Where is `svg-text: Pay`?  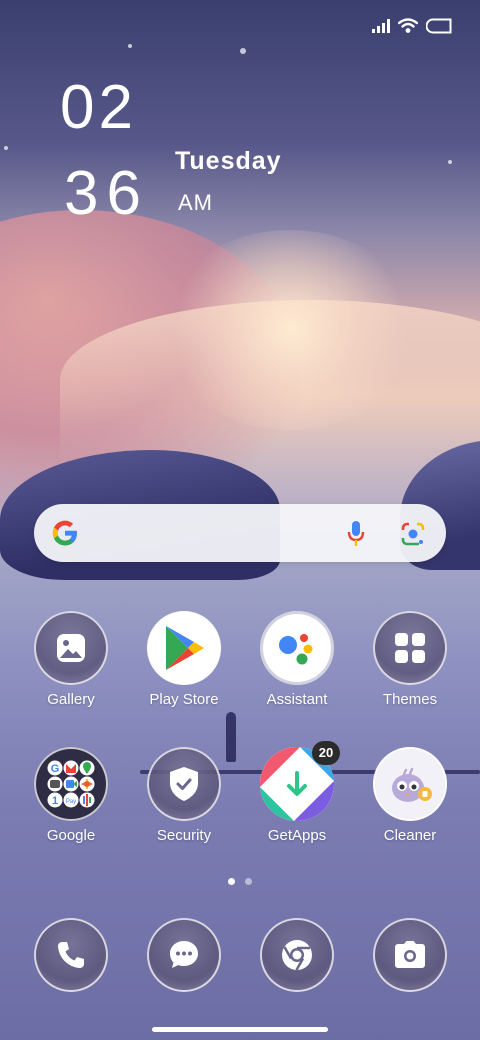 svg-text: Pay is located at coordinates (71, 802).